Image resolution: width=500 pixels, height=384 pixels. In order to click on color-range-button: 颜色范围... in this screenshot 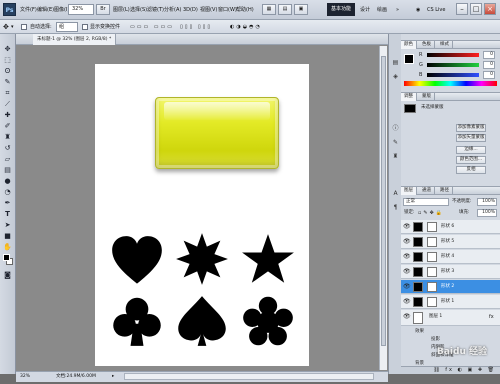, I will do `click(471, 160)`.